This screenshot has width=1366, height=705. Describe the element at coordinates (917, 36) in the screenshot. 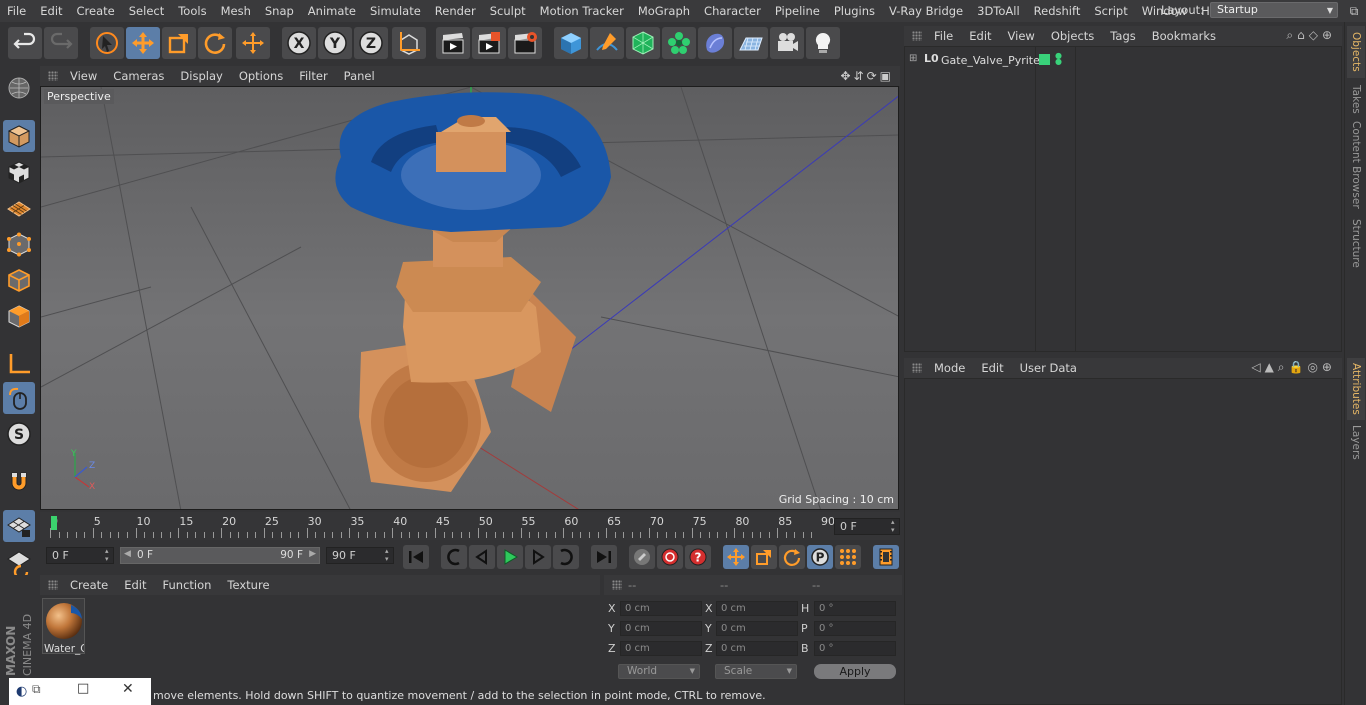

I see `object-manager-grip-icon` at that location.